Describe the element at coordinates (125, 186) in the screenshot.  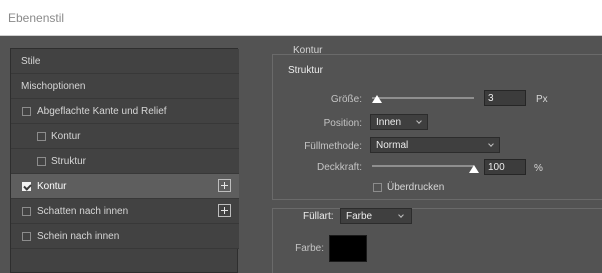
I see `sidebar-item-kontur: Kontur` at that location.